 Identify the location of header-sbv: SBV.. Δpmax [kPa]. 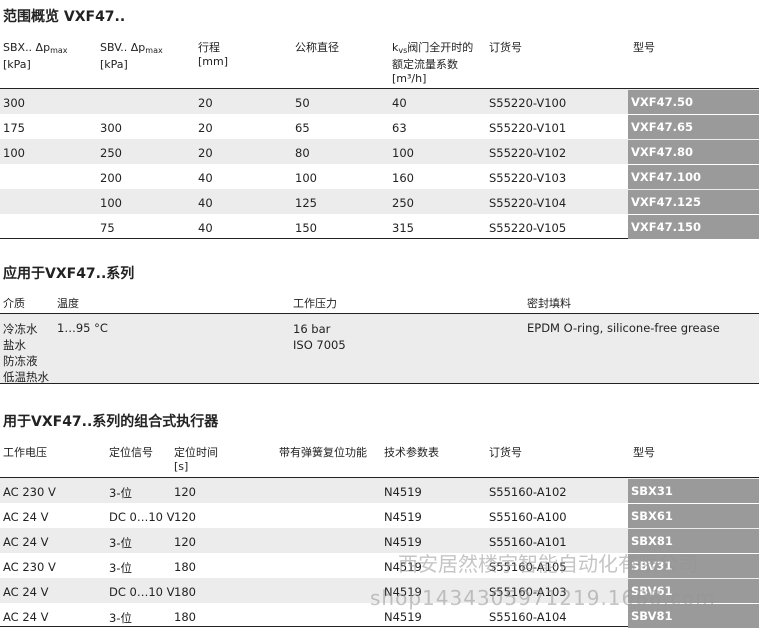
(131, 56).